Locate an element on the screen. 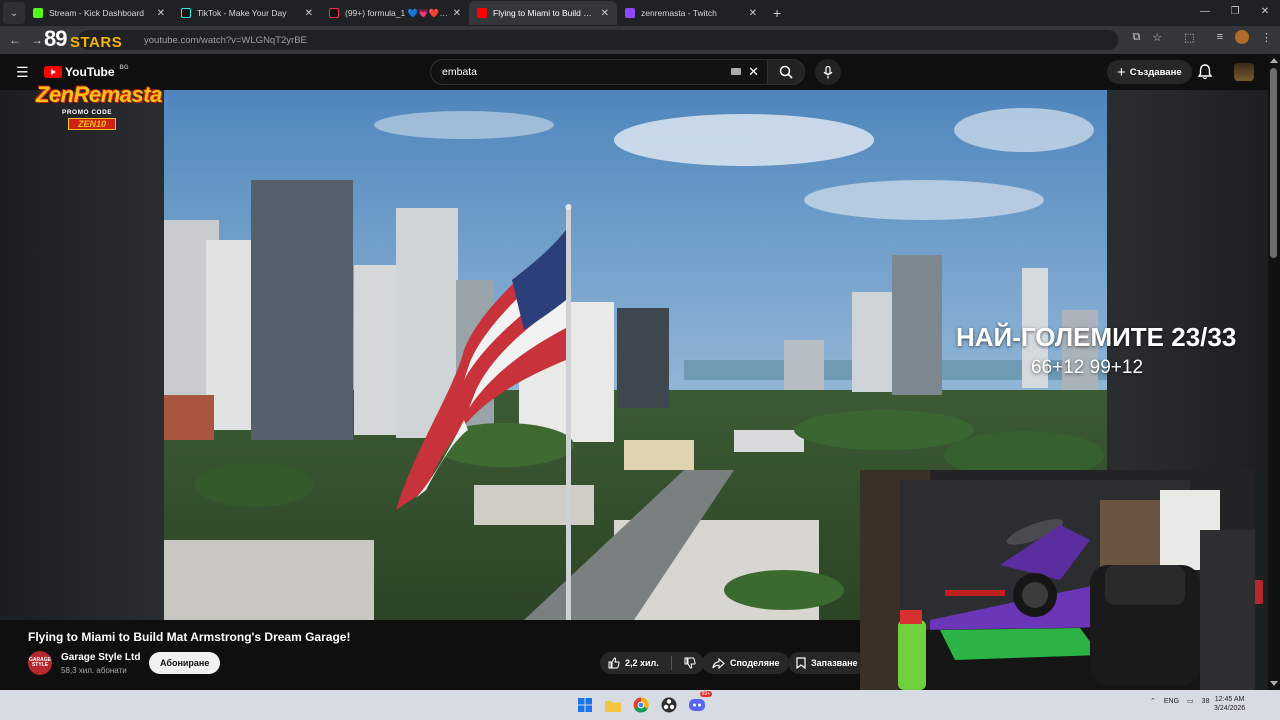 The width and height of the screenshot is (1280, 720). account-avatar is located at coordinates (1244, 72).